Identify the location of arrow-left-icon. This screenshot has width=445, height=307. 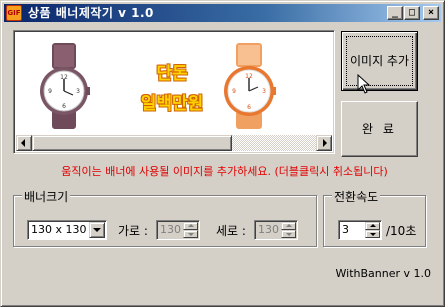
(23, 143).